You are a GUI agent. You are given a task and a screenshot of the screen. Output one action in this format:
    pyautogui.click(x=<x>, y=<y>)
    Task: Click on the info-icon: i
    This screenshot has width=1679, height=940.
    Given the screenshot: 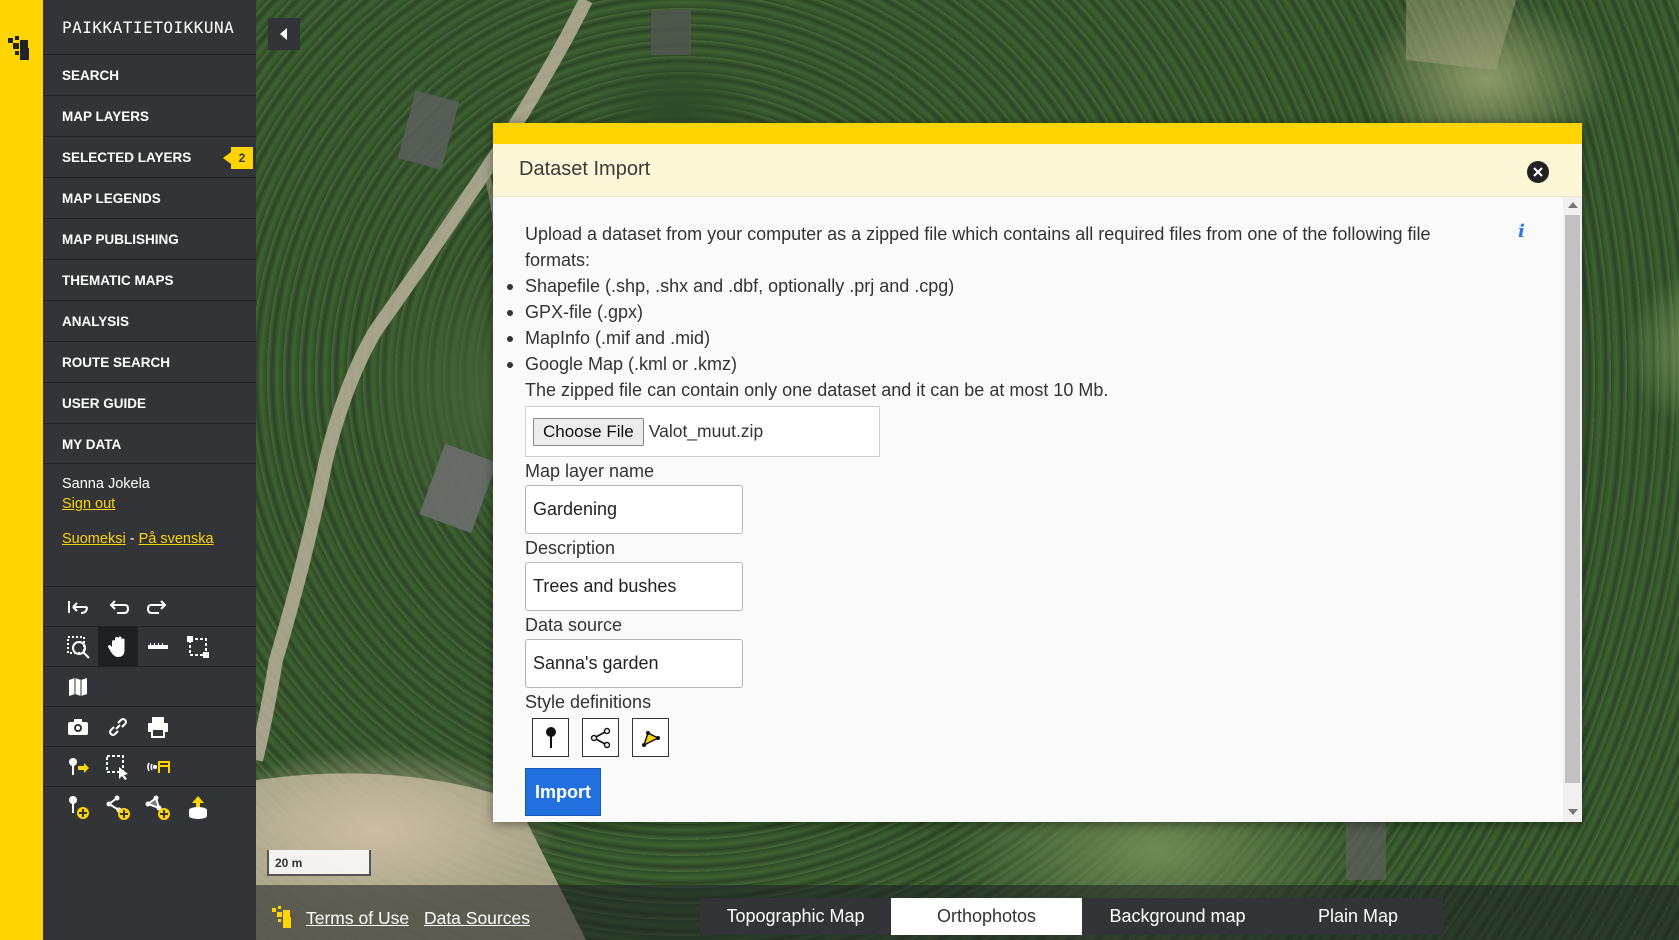 What is the action you would take?
    pyautogui.click(x=1523, y=231)
    